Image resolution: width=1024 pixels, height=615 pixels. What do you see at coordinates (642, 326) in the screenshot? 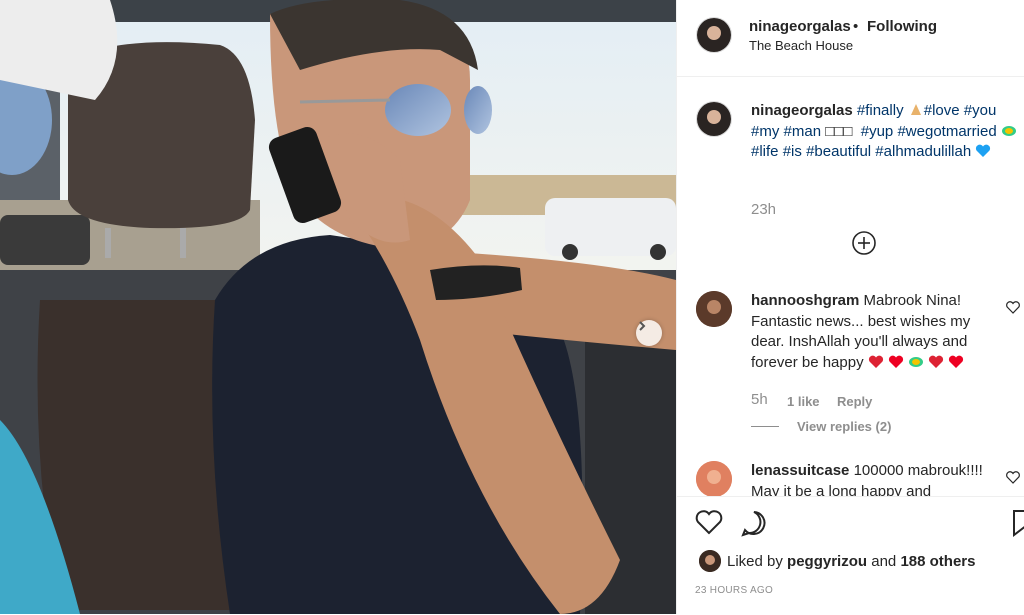
I see `next-arrow-icon` at bounding box center [642, 326].